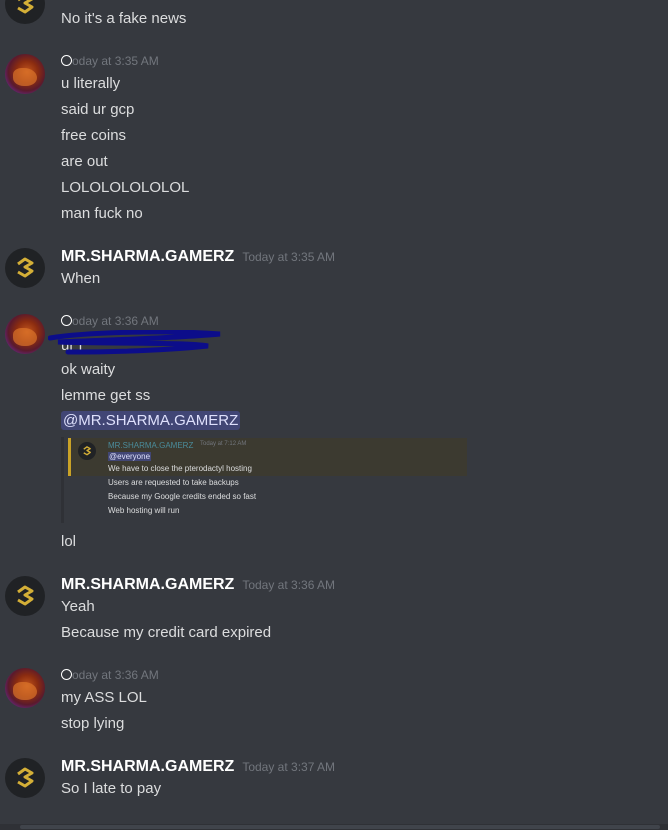  What do you see at coordinates (166, 632) in the screenshot?
I see `message-text: Because my credit card expired` at bounding box center [166, 632].